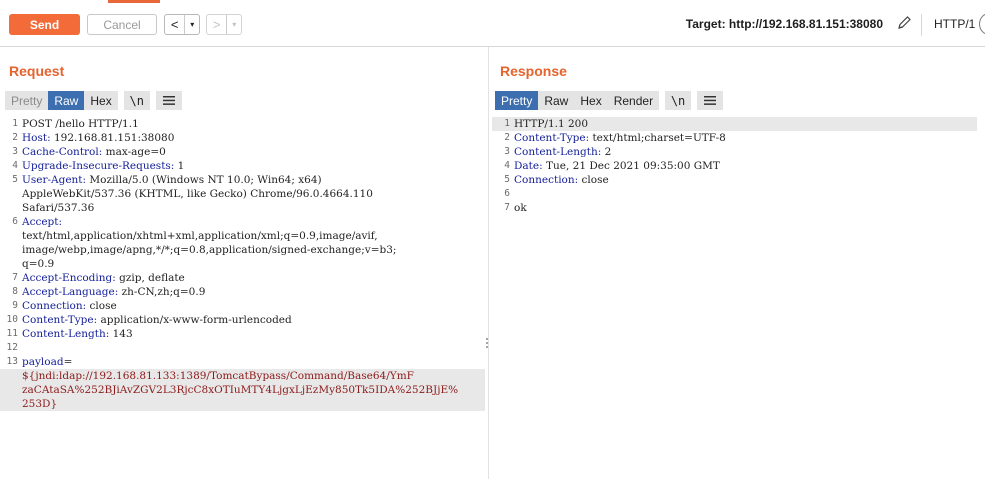 The height and width of the screenshot is (479, 985). I want to click on request-view-tabs: Pretty Raw Hex \n, so click(93, 100).